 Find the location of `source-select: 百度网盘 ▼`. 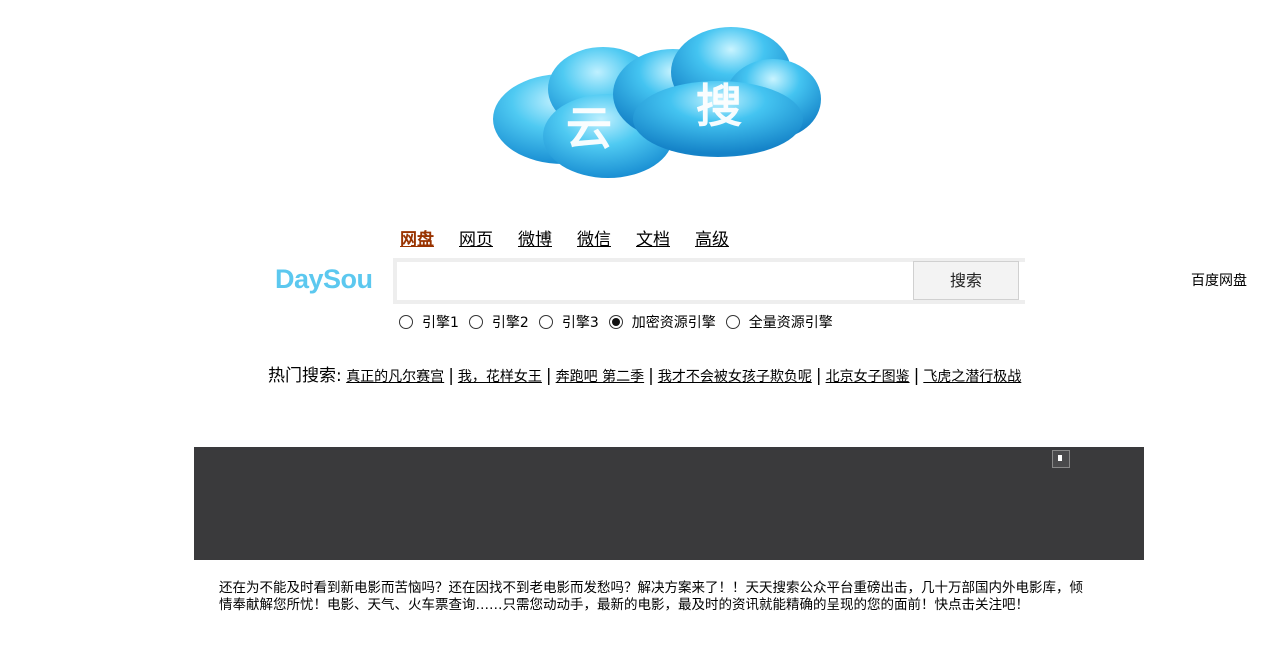

source-select: 百度网盘 ▼ is located at coordinates (1035, 281).